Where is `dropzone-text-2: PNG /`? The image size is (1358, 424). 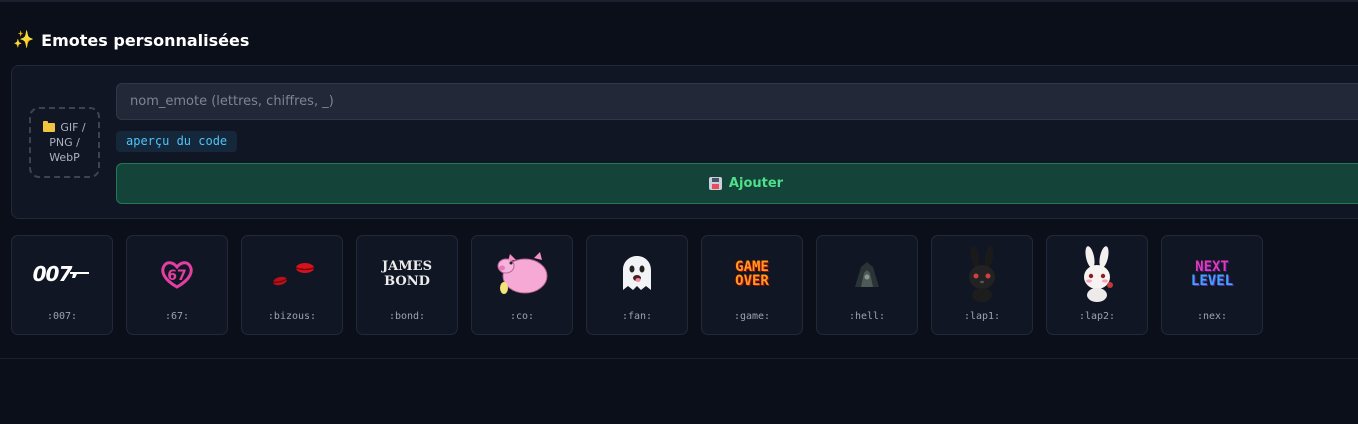
dropzone-text-2: PNG / is located at coordinates (64, 142).